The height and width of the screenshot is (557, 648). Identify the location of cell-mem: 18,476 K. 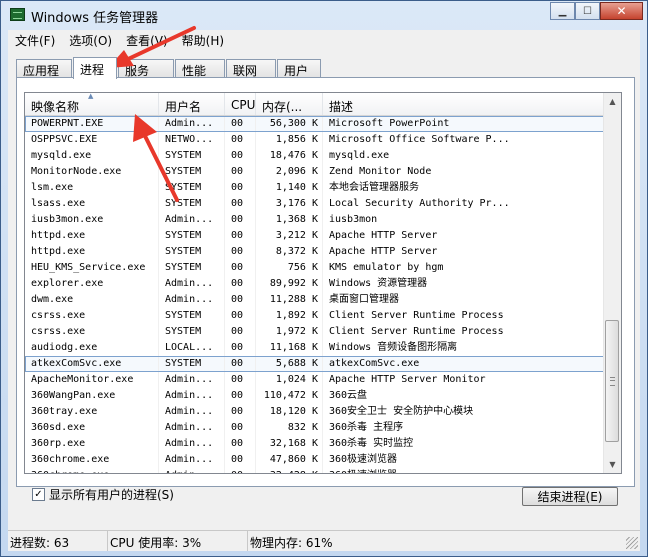
(289, 156).